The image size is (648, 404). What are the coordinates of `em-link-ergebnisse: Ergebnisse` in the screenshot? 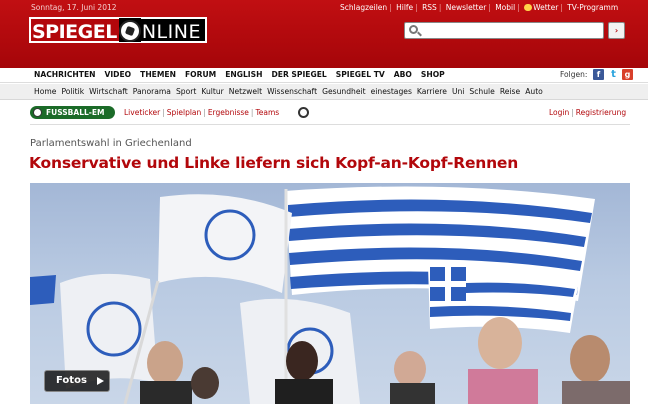 It's located at (228, 112).